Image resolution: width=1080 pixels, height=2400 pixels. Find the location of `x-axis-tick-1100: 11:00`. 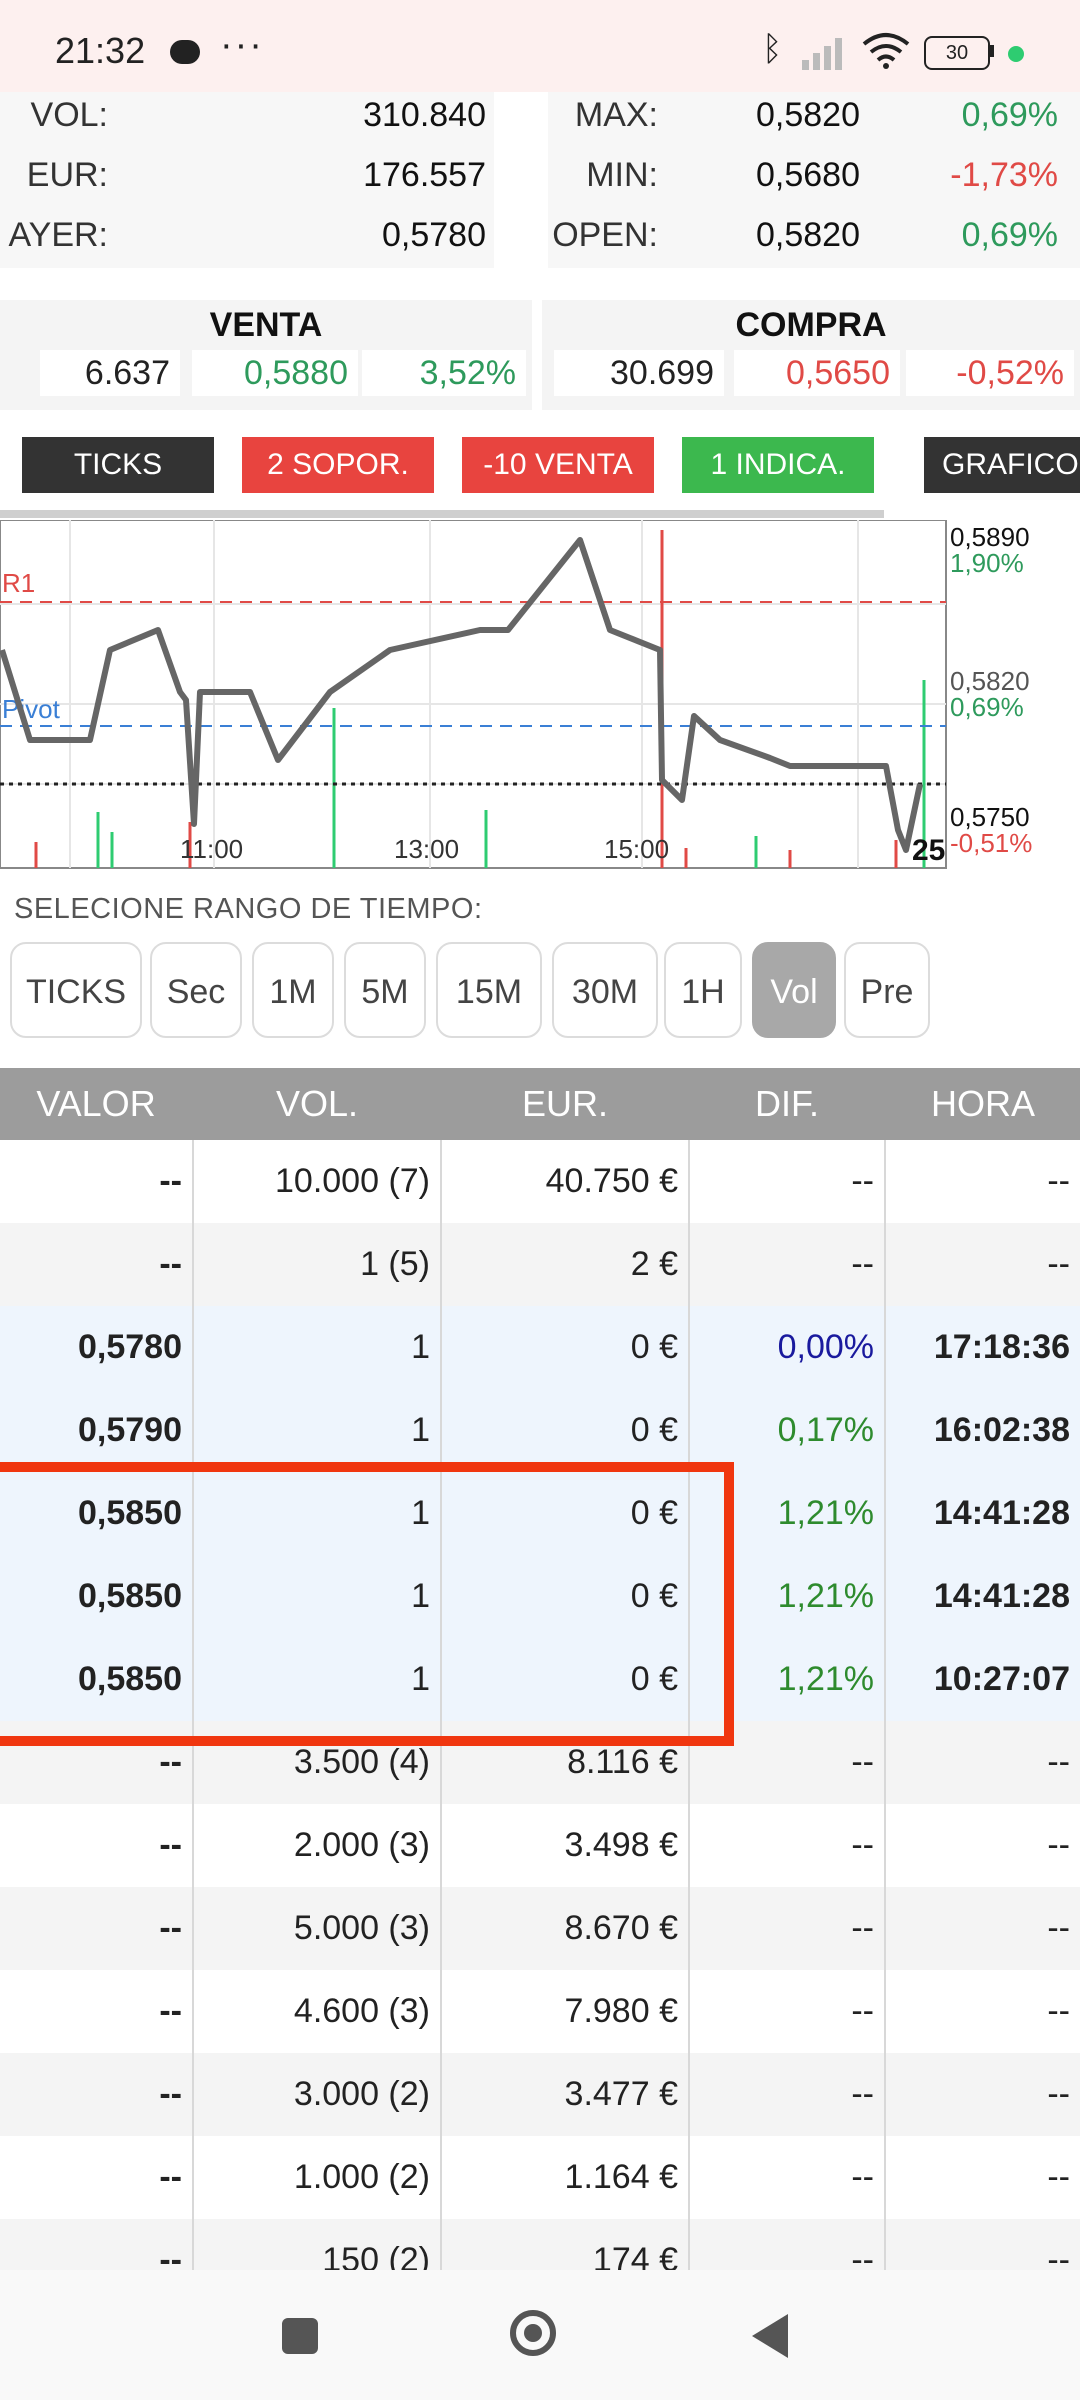

x-axis-tick-1100: 11:00 is located at coordinates (211, 849).